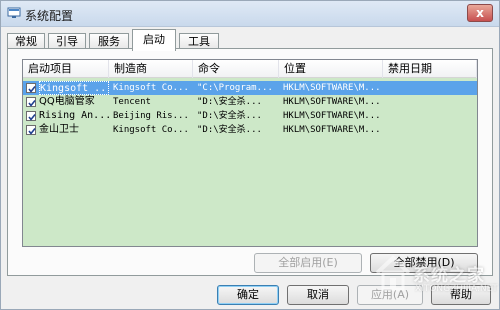  I want to click on title-bar: 系统配置 x, so click(250, 14).